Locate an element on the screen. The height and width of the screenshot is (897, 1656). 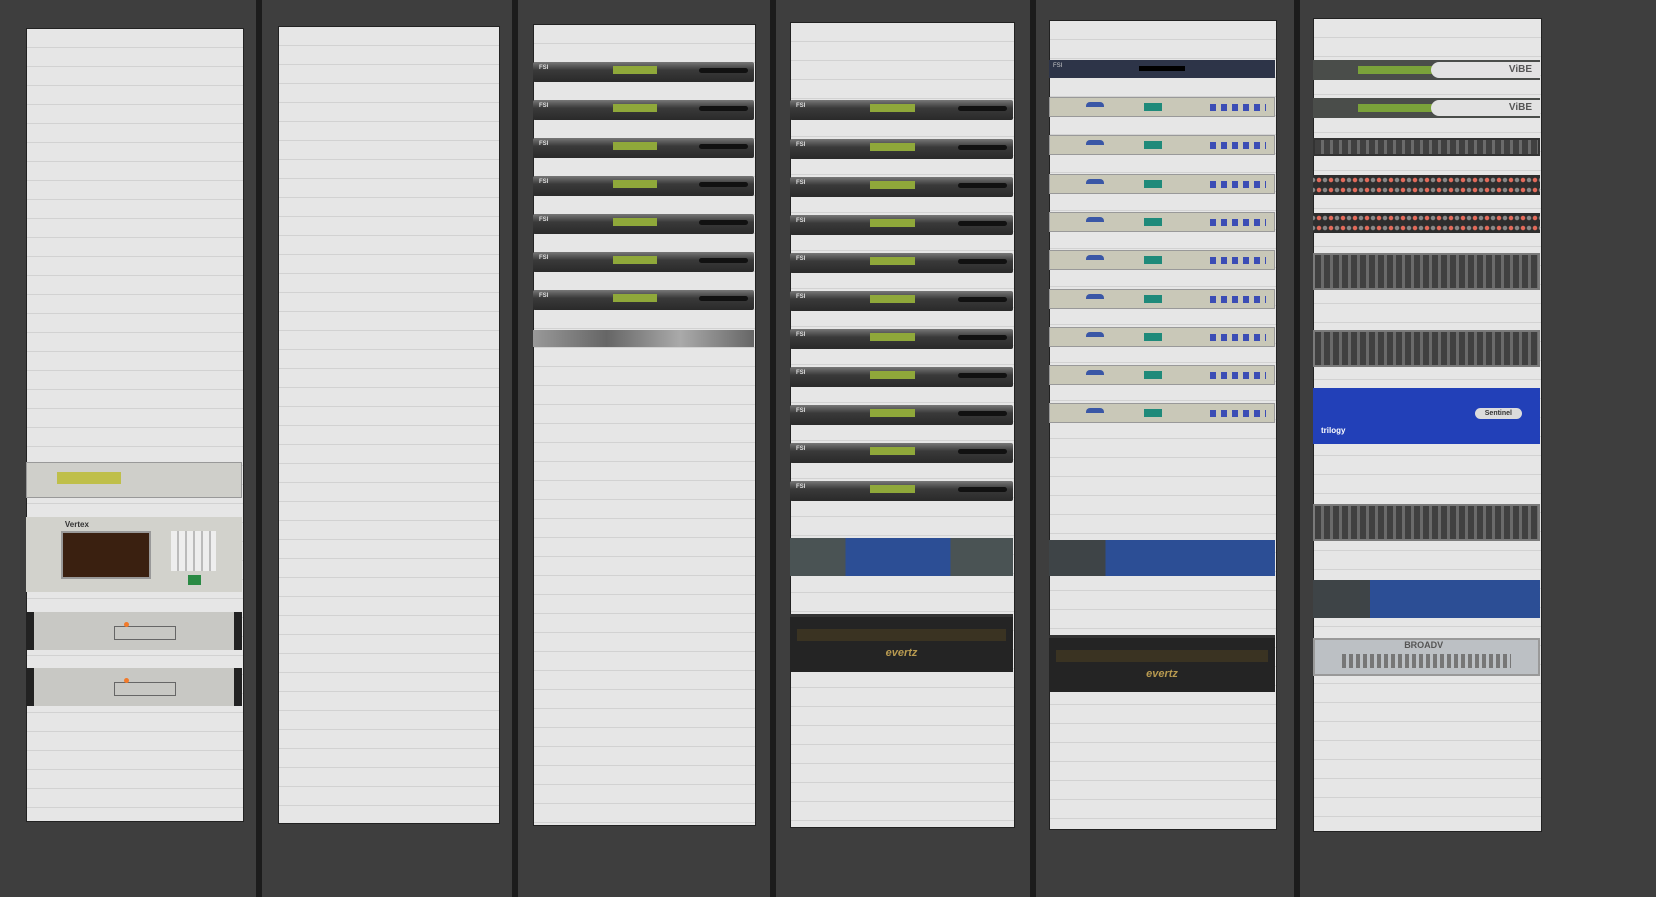
trilogy-unit: trilogy Sentinel is located at coordinates (1426, 416).